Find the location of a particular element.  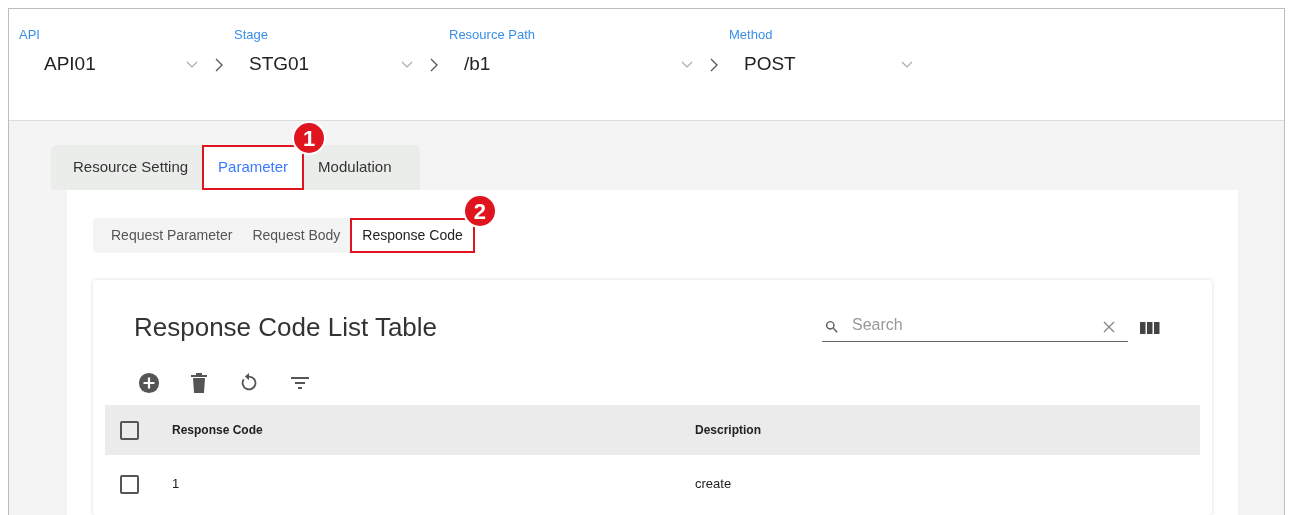

callout-badge: 2 is located at coordinates (479, 211).